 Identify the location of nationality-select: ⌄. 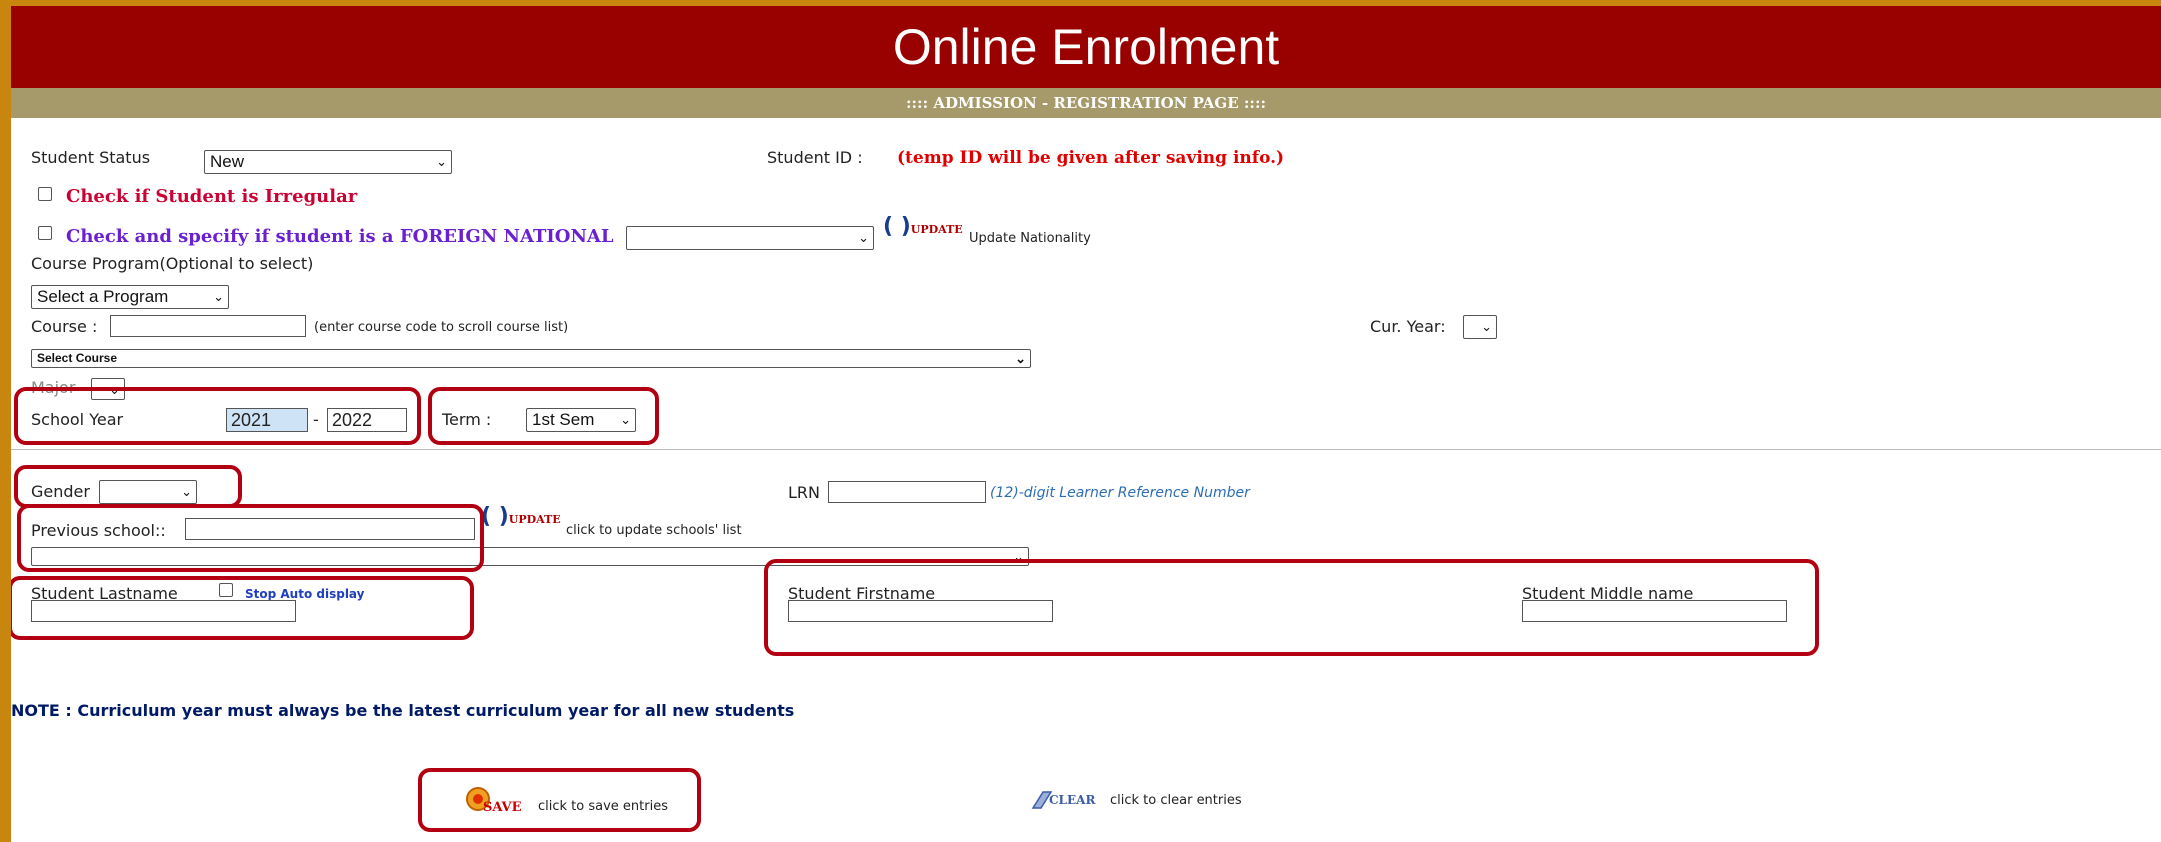
(750, 238).